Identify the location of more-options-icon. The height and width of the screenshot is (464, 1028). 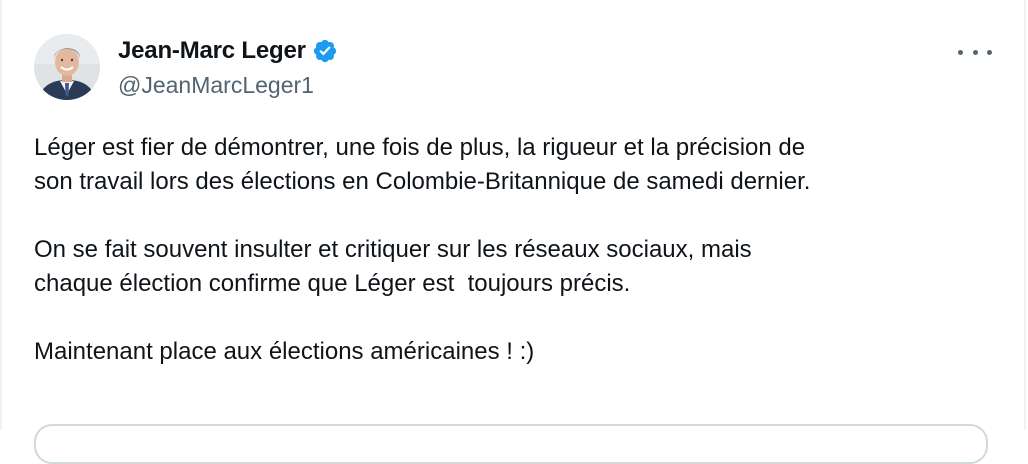
(975, 52).